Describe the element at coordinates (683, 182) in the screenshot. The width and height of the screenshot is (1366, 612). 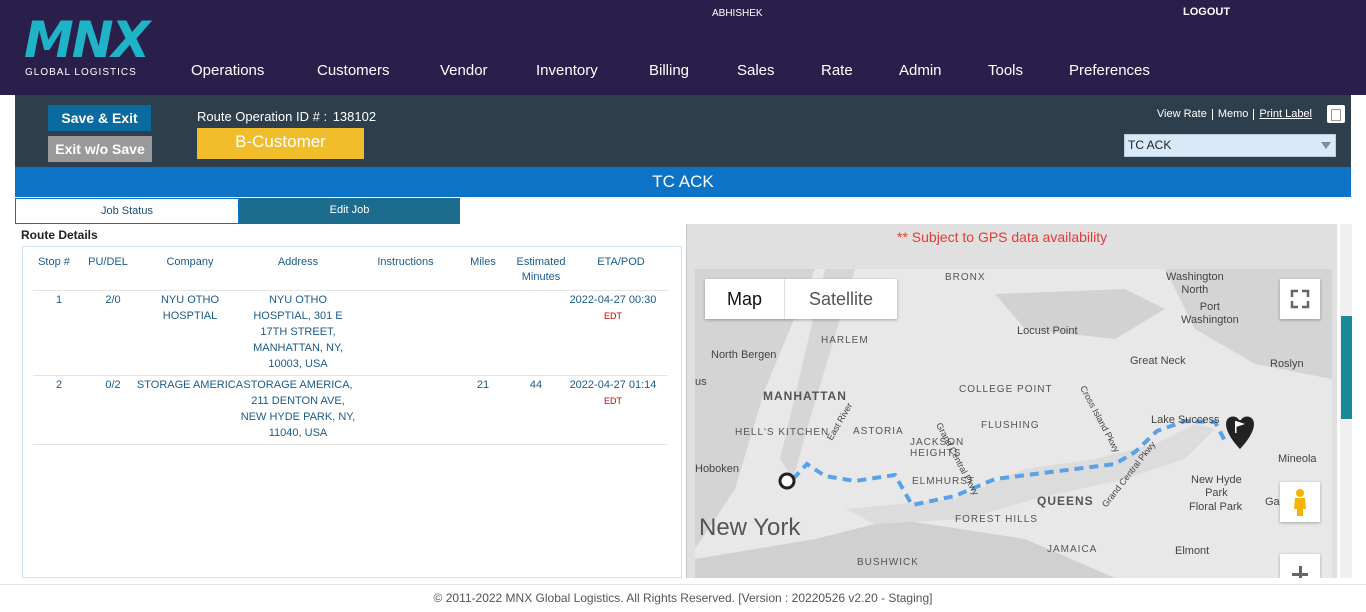
I see `page-title: TC ACK` at that location.